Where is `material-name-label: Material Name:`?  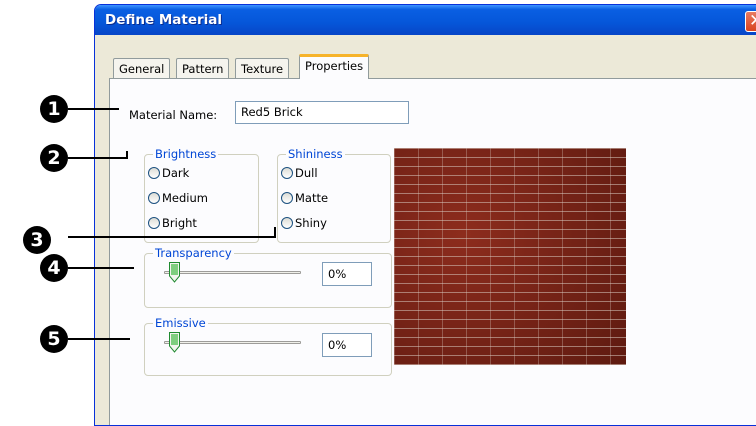
material-name-label: Material Name: is located at coordinates (173, 115).